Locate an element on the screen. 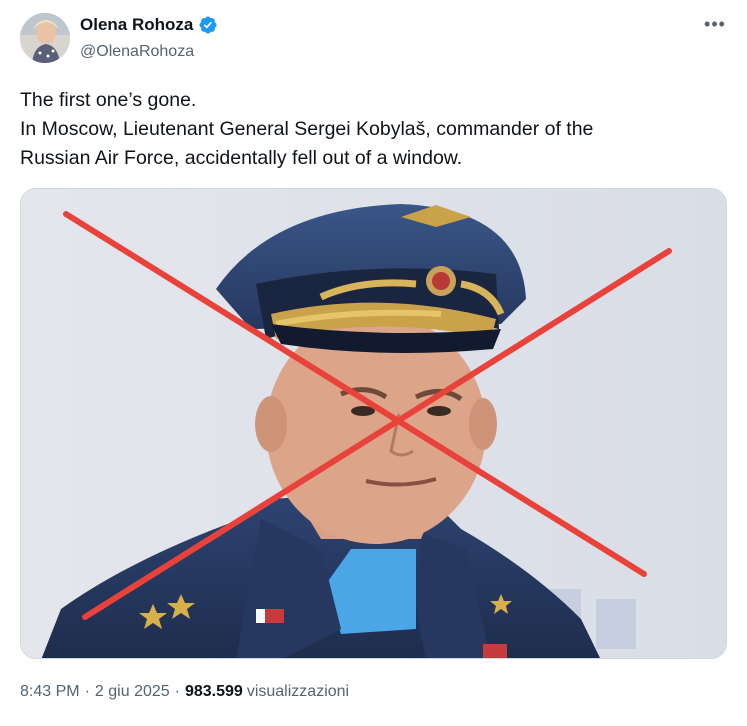 The image size is (747, 726). author-name-row: Olena Rohoza is located at coordinates (149, 25).